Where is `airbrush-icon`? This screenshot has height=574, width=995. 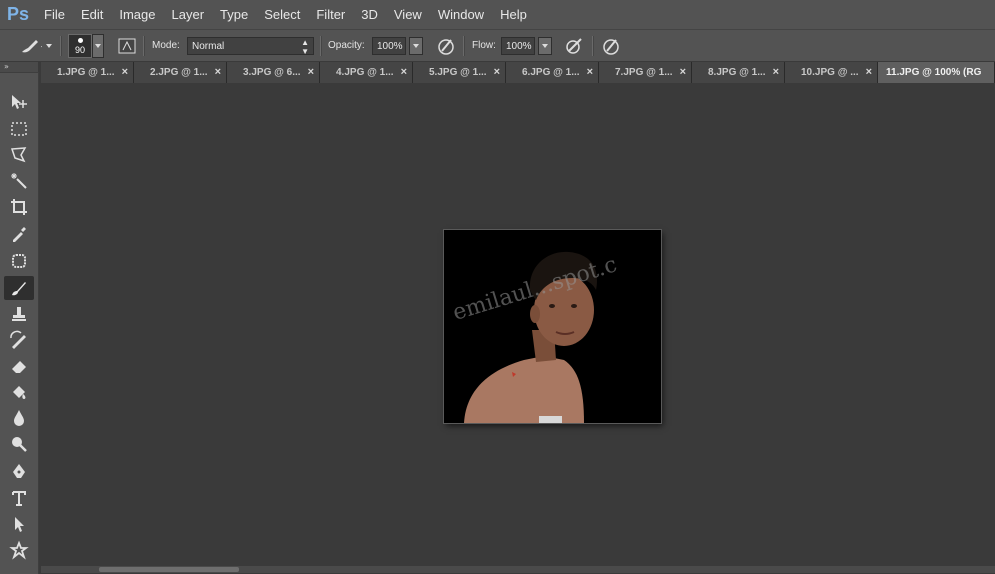
airbrush-icon is located at coordinates (574, 45).